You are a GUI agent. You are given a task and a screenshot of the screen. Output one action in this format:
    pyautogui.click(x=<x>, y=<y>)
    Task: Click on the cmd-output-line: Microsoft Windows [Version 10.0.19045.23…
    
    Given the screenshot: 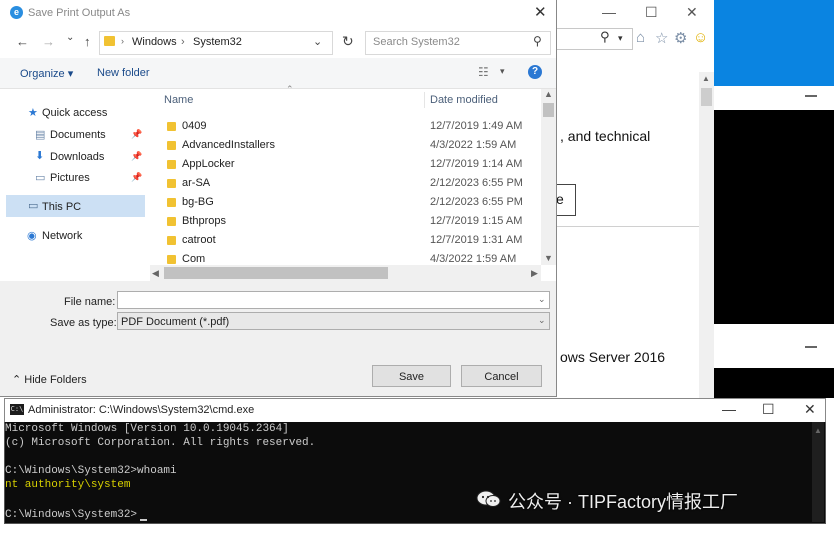 What is the action you would take?
    pyautogui.click(x=147, y=429)
    